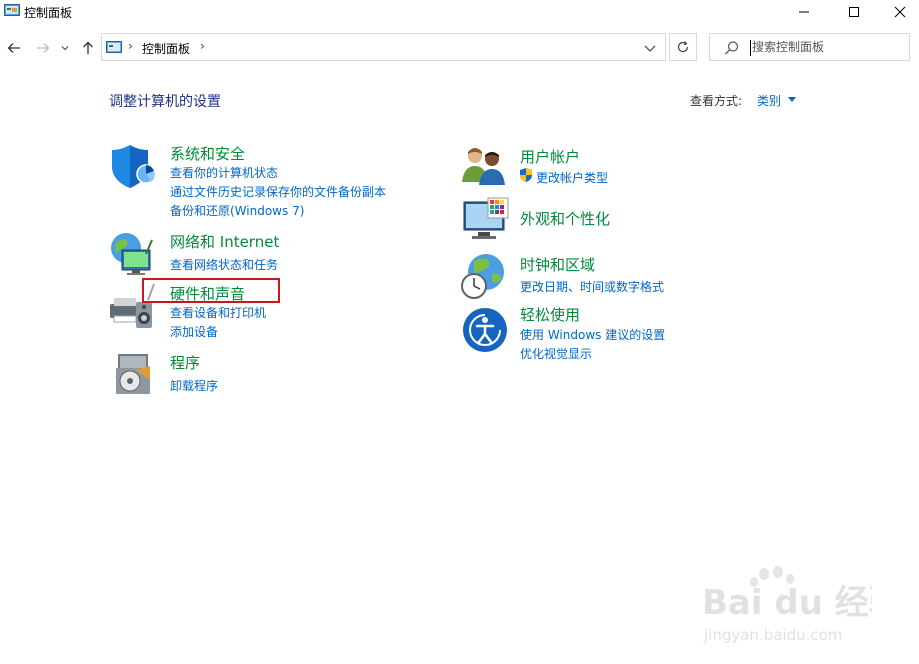 The height and width of the screenshot is (664, 919). I want to click on close-icon, so click(900, 12).